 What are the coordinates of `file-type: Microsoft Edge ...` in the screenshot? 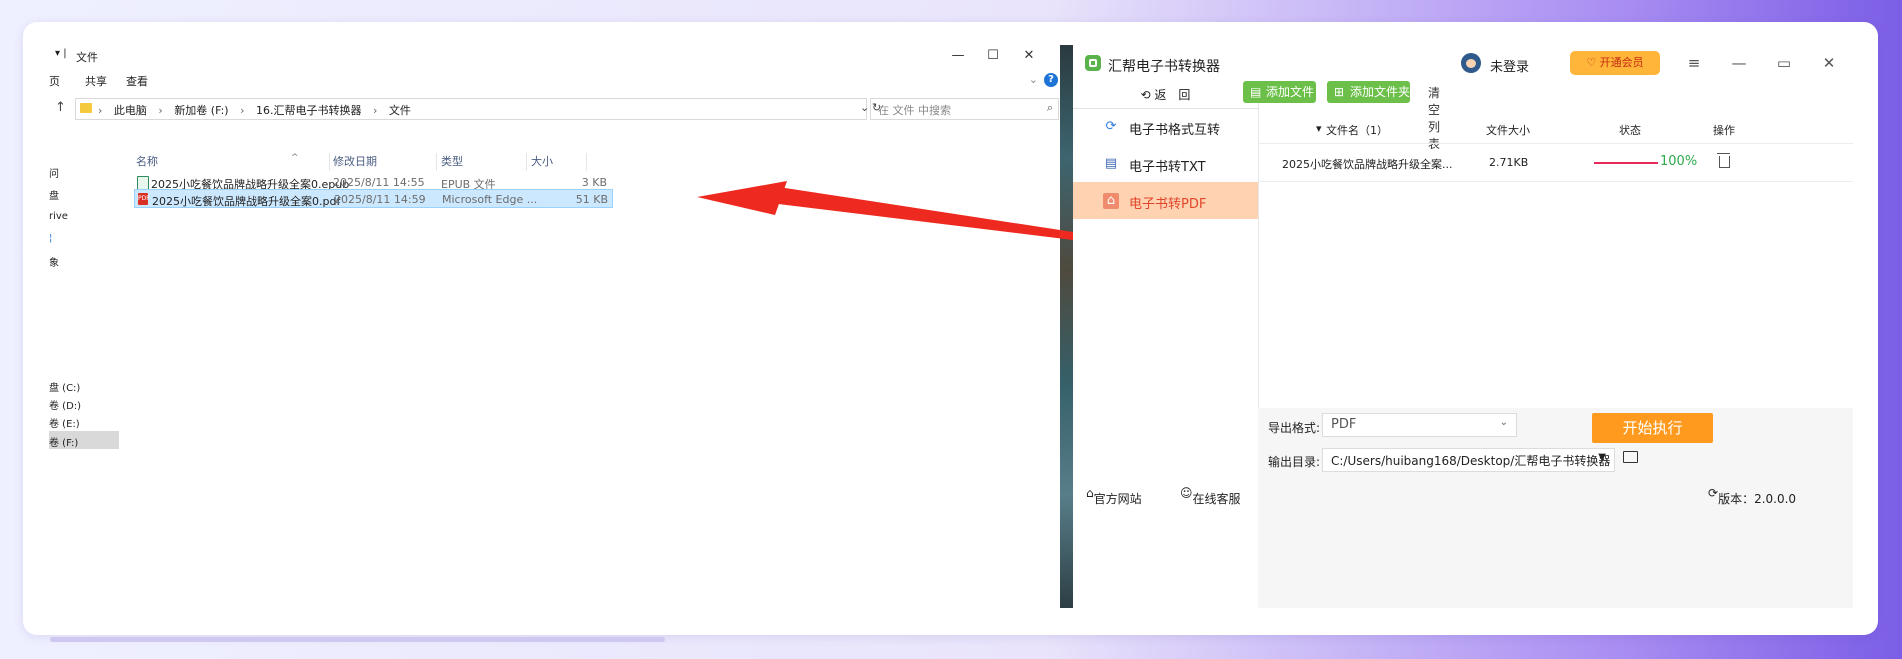 It's located at (490, 199).